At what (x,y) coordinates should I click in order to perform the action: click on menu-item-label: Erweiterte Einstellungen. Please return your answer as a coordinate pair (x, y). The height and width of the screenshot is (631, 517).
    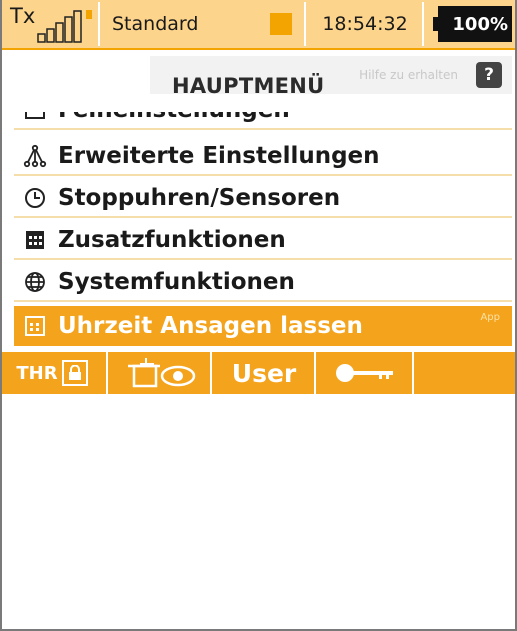
    Looking at the image, I should click on (219, 156).